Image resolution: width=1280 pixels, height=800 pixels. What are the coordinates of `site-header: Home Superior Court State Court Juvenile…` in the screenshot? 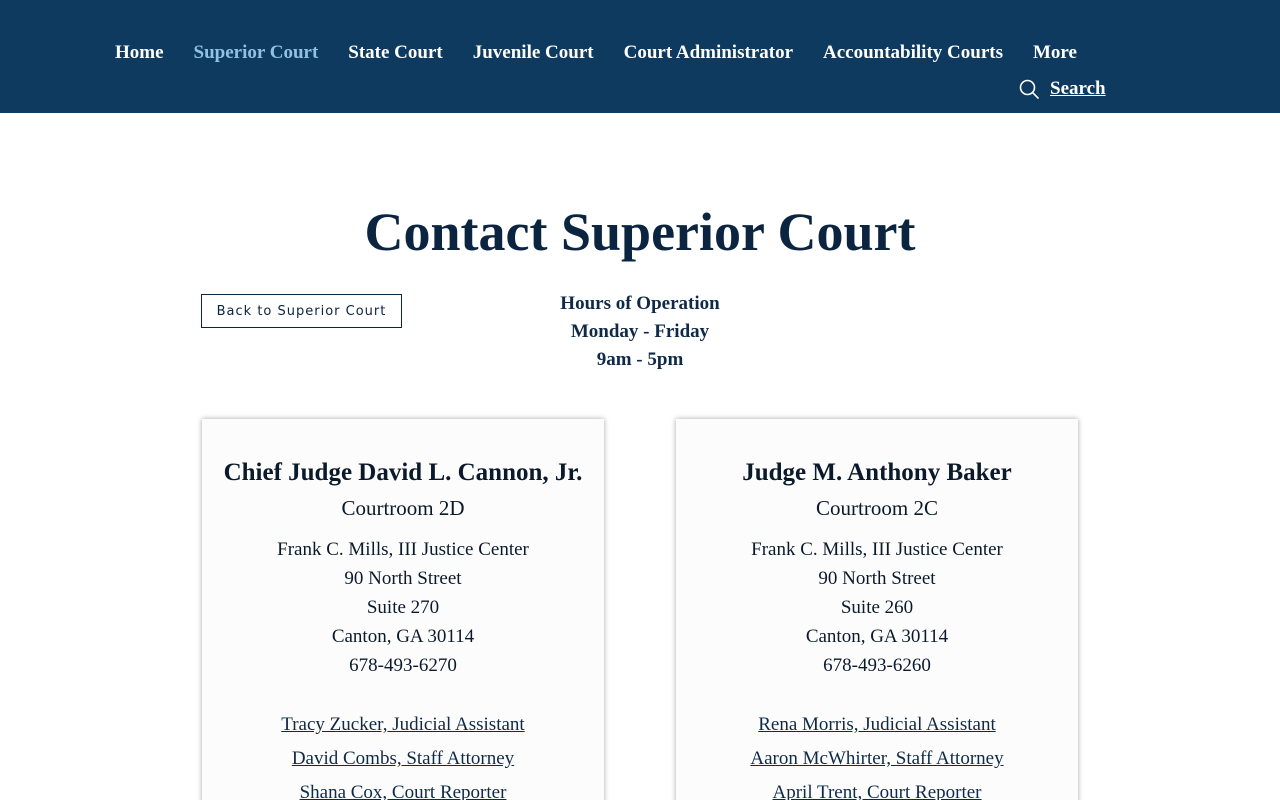 It's located at (640, 56).